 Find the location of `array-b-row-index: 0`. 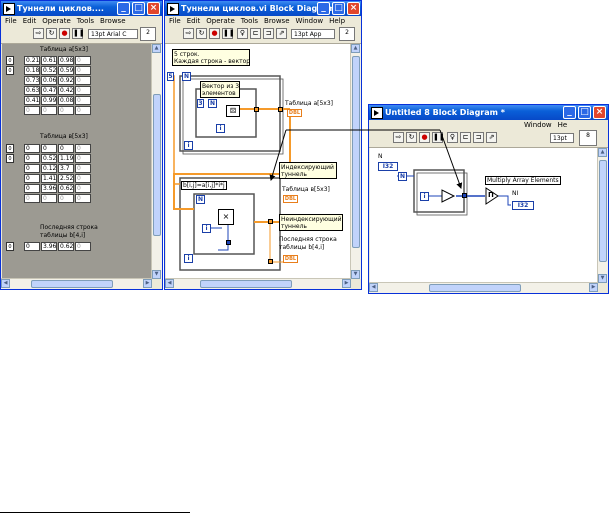

array-b-row-index: 0 is located at coordinates (10, 148).